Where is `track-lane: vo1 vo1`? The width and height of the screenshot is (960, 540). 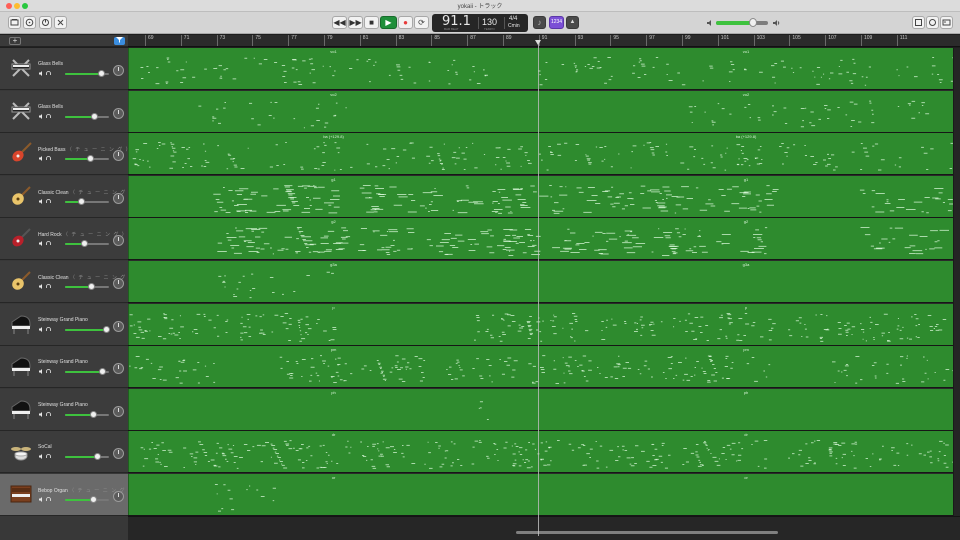
track-lane: vo1 vo1 is located at coordinates (540, 69).